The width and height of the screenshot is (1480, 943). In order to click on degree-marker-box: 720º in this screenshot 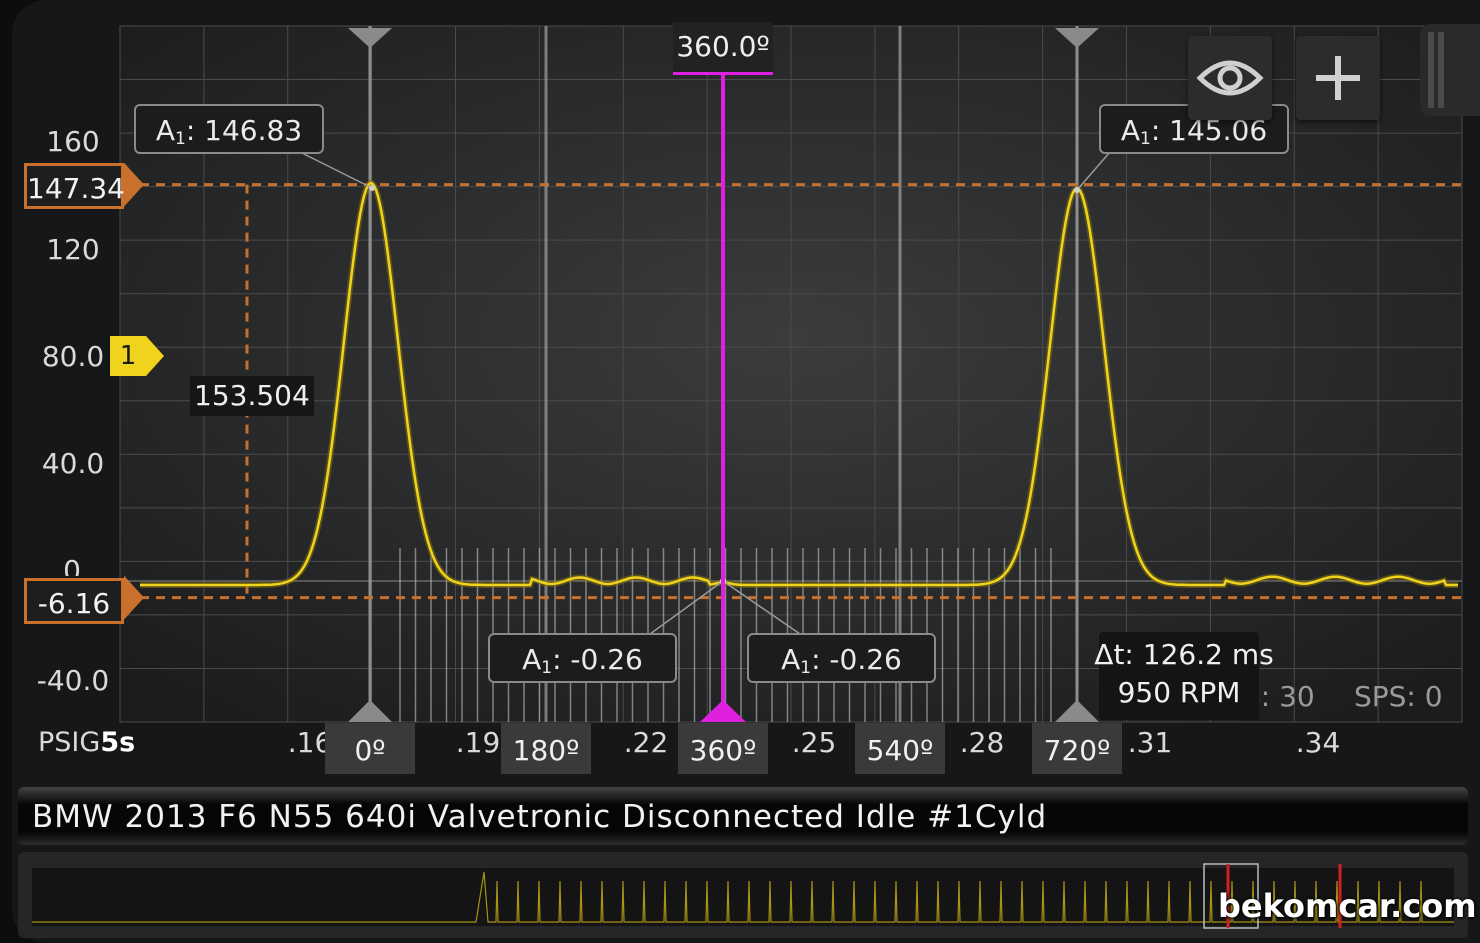, I will do `click(1077, 748)`.